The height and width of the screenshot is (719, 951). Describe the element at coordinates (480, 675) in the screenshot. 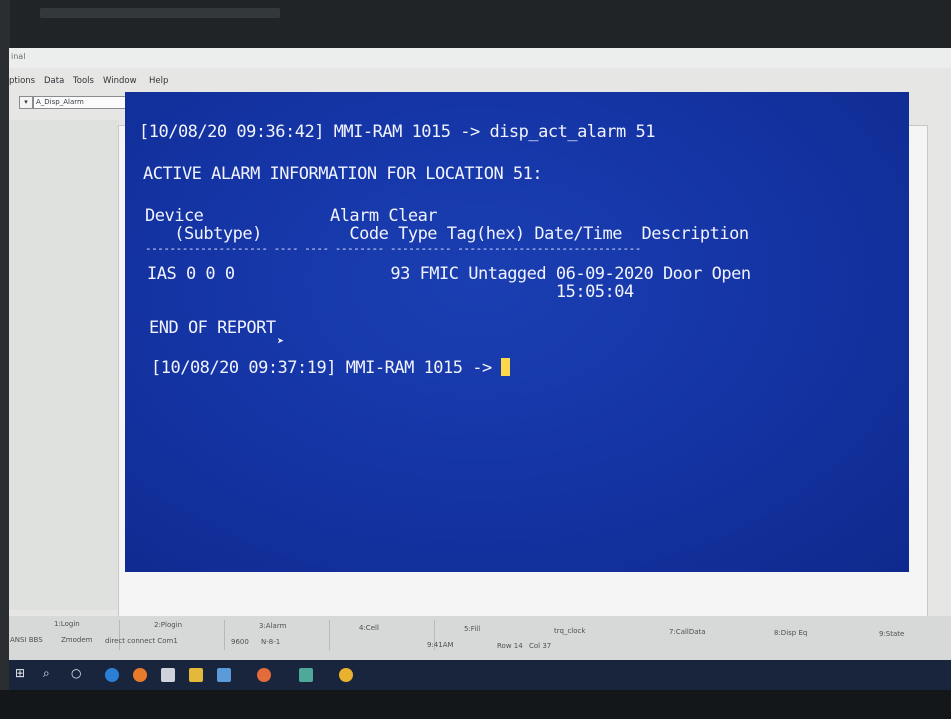

I see `taskbar: ⊞ ⌕ ○` at that location.